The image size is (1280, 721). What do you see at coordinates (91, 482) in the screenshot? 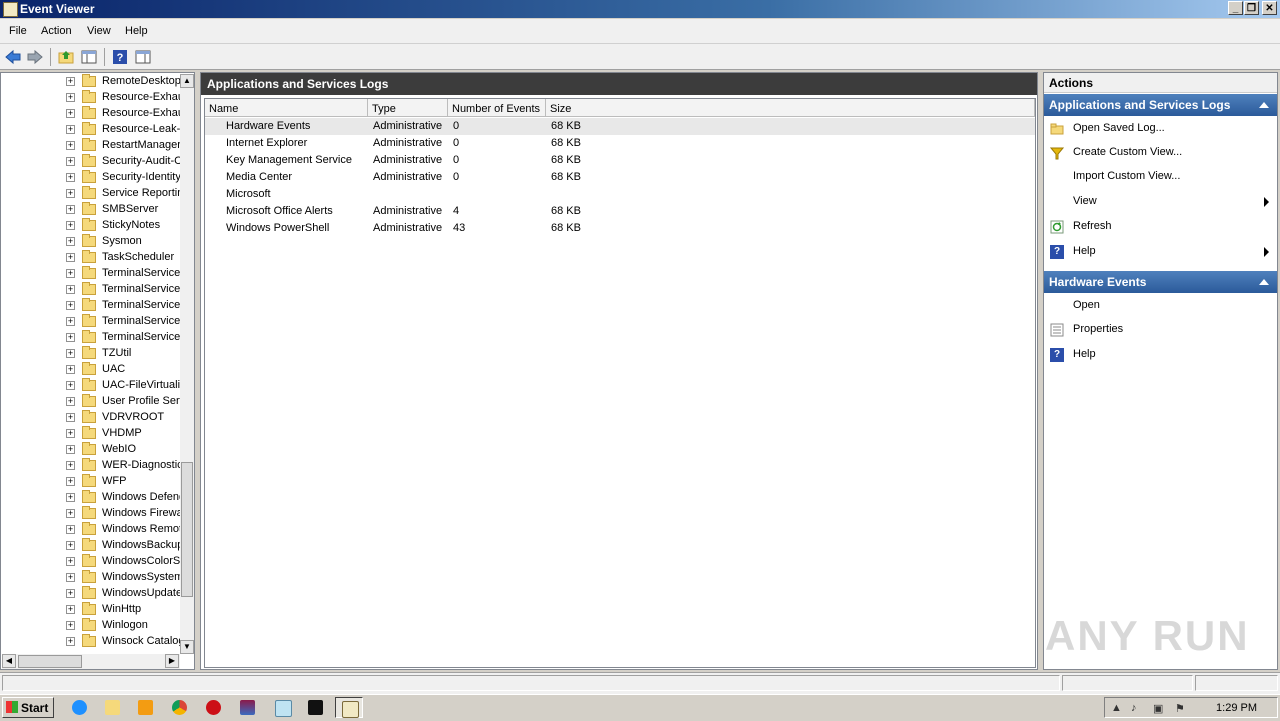
I see `tree-item: + WFP` at bounding box center [91, 482].